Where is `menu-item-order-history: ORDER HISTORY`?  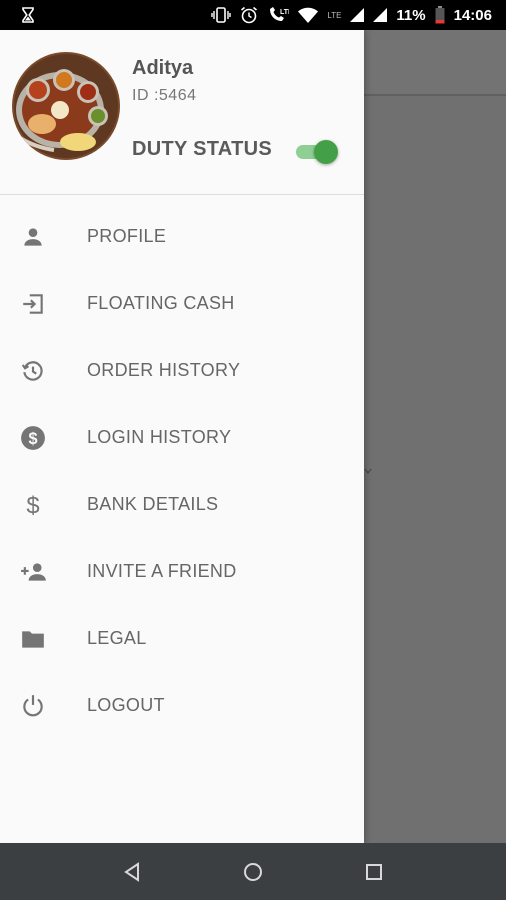 menu-item-order-history: ORDER HISTORY is located at coordinates (182, 370).